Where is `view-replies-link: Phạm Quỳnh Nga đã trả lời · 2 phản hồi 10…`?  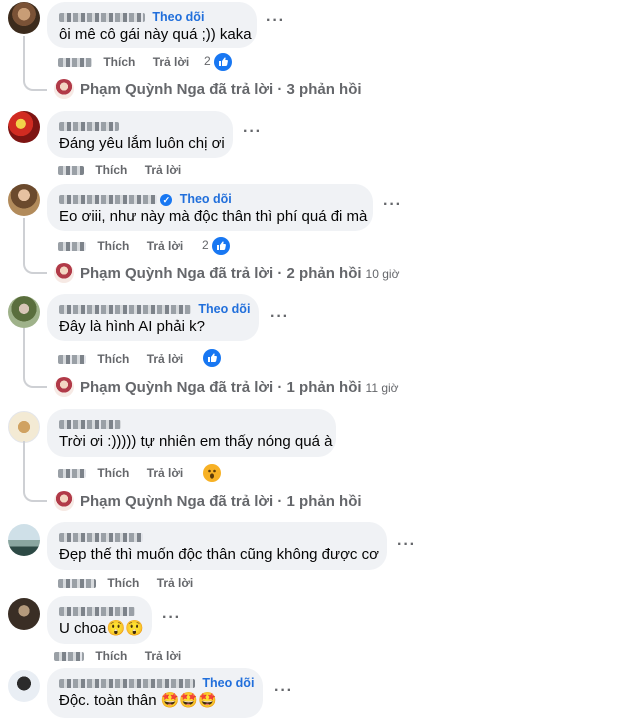 view-replies-link: Phạm Quỳnh Nga đã trả lời · 2 phản hồi 10… is located at coordinates (239, 274).